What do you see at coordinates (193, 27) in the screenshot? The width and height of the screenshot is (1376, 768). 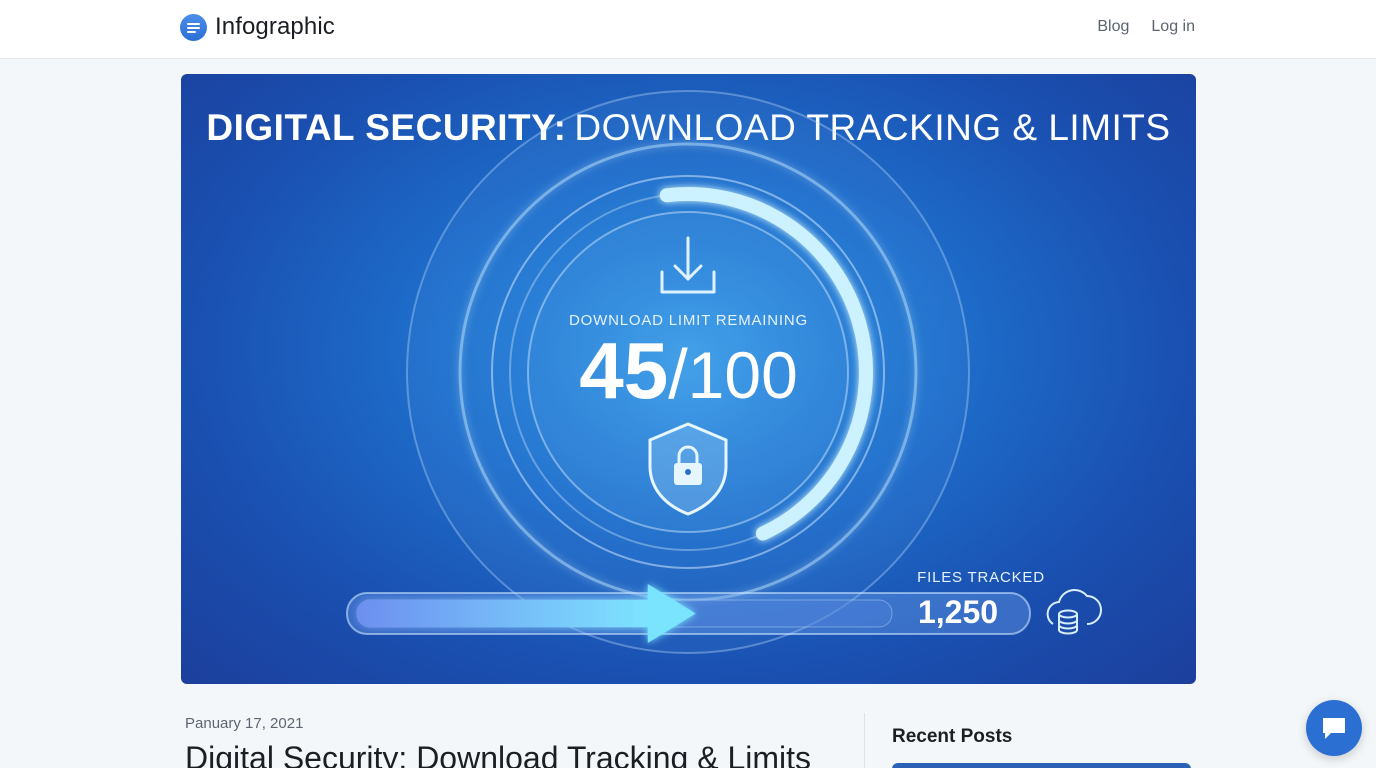 I see `document-lines-icon` at bounding box center [193, 27].